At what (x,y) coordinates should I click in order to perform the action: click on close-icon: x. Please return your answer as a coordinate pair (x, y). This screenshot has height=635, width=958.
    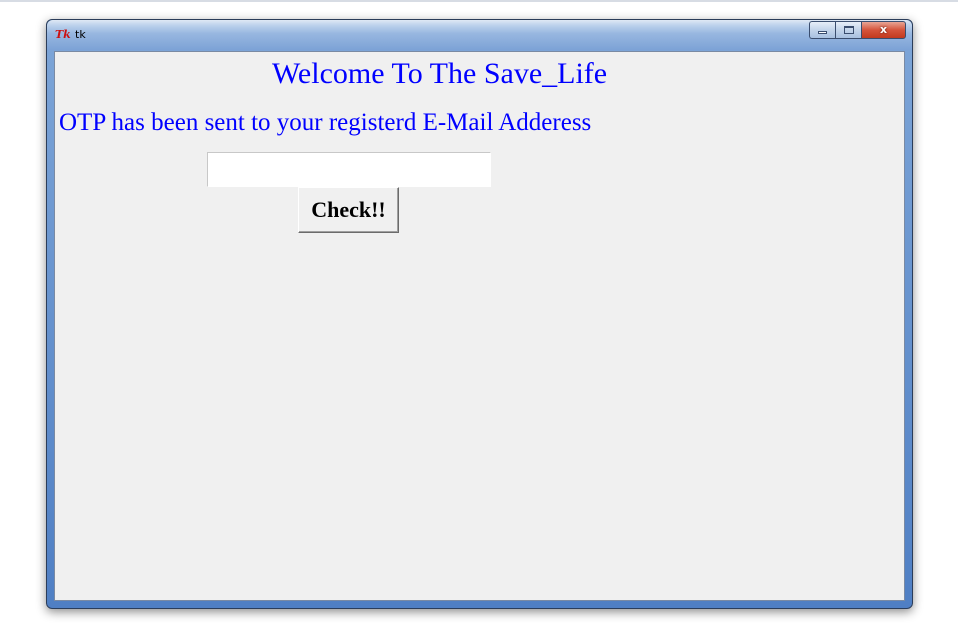
    Looking at the image, I should click on (883, 29).